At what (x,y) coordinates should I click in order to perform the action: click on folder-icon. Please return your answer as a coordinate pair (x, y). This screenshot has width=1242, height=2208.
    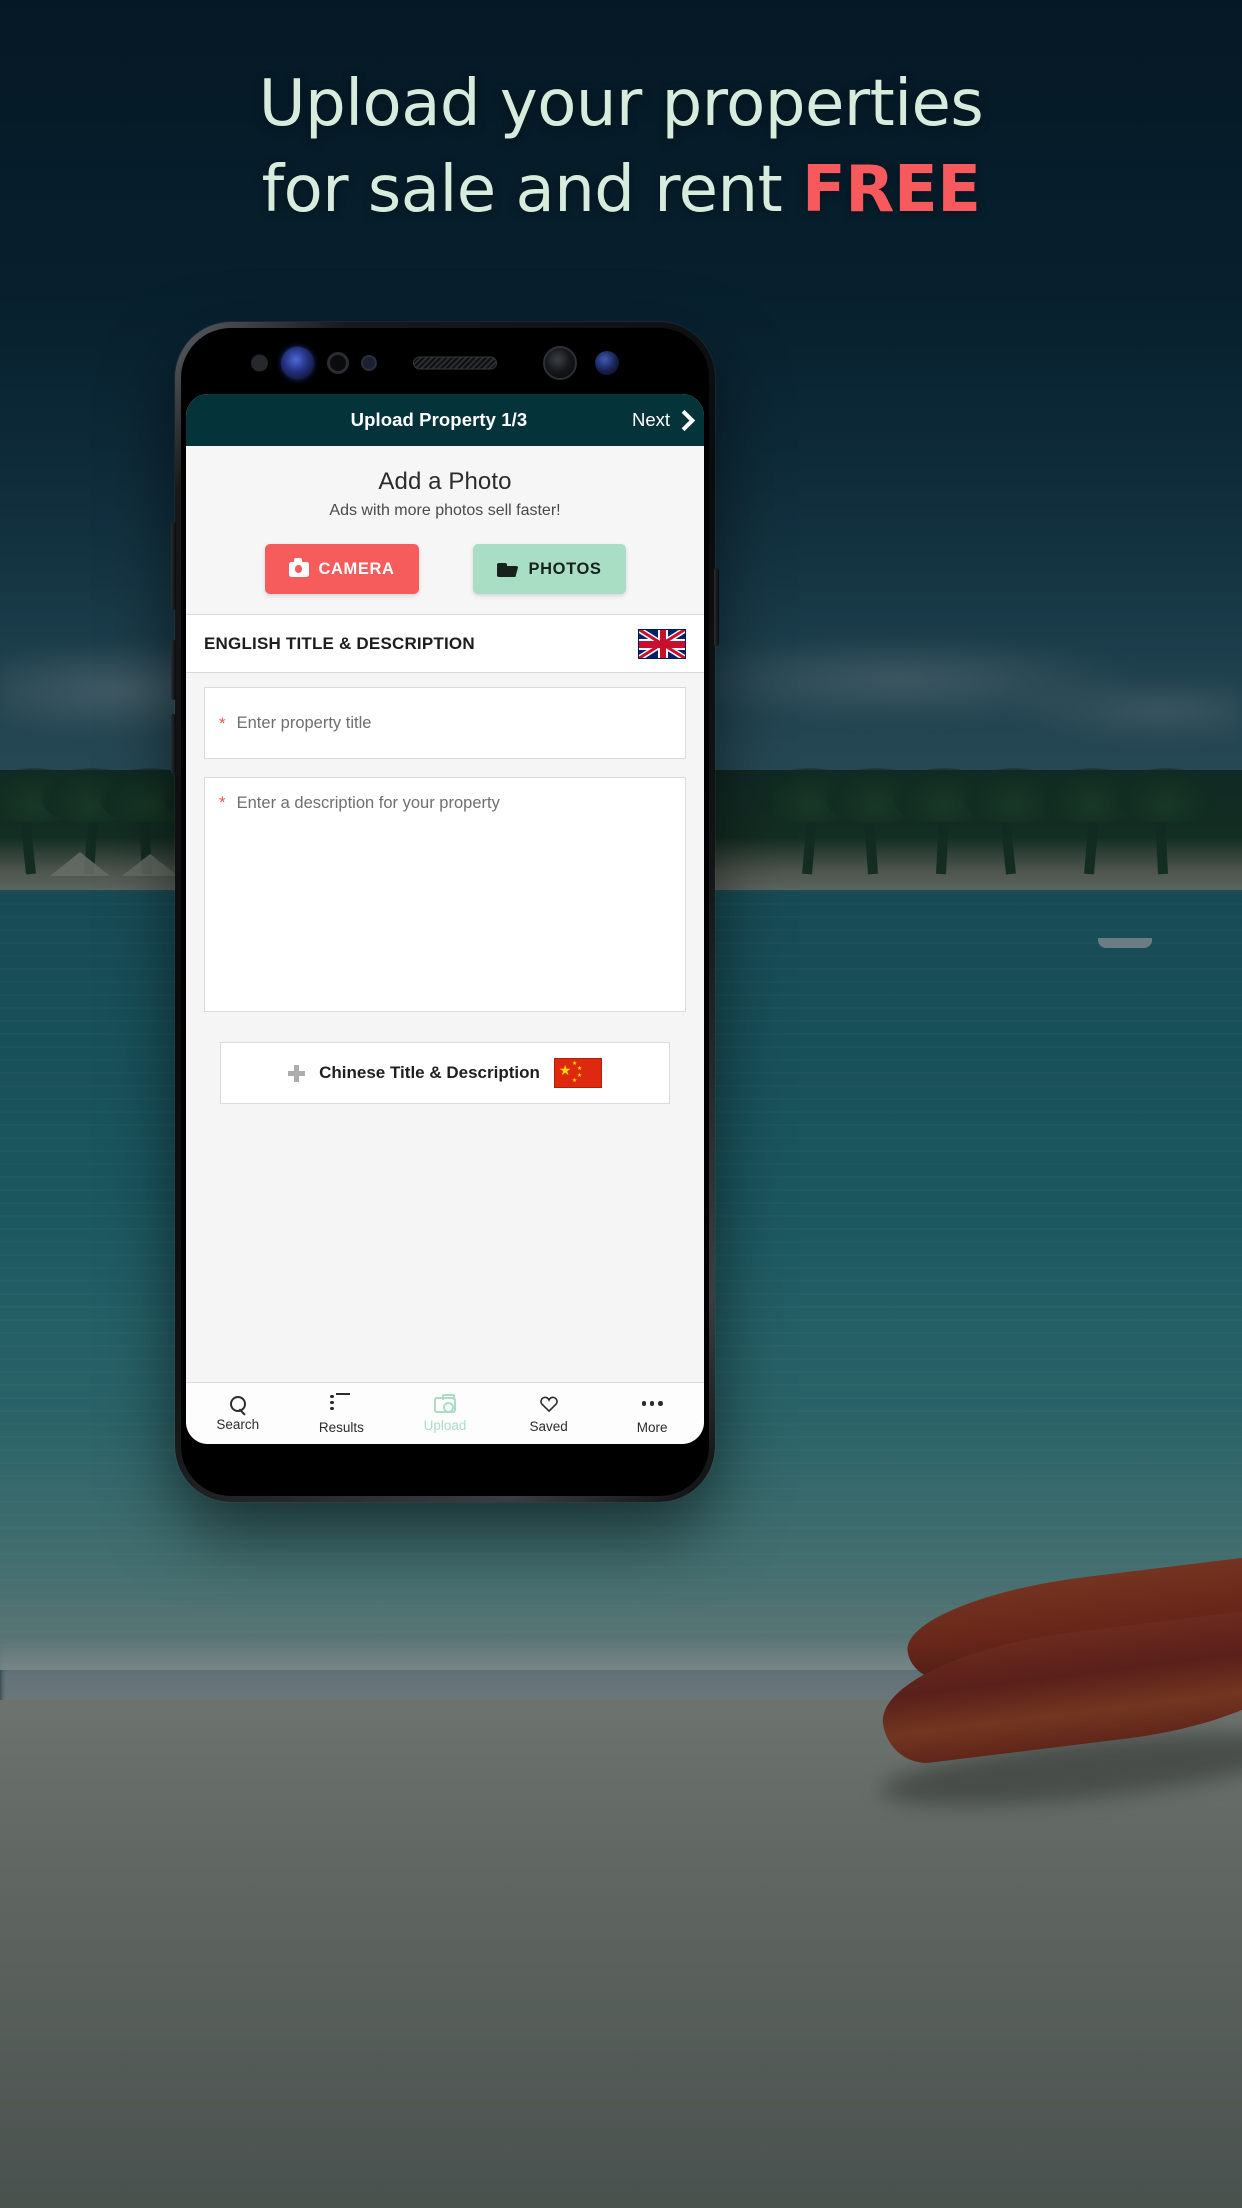
    Looking at the image, I should click on (507, 569).